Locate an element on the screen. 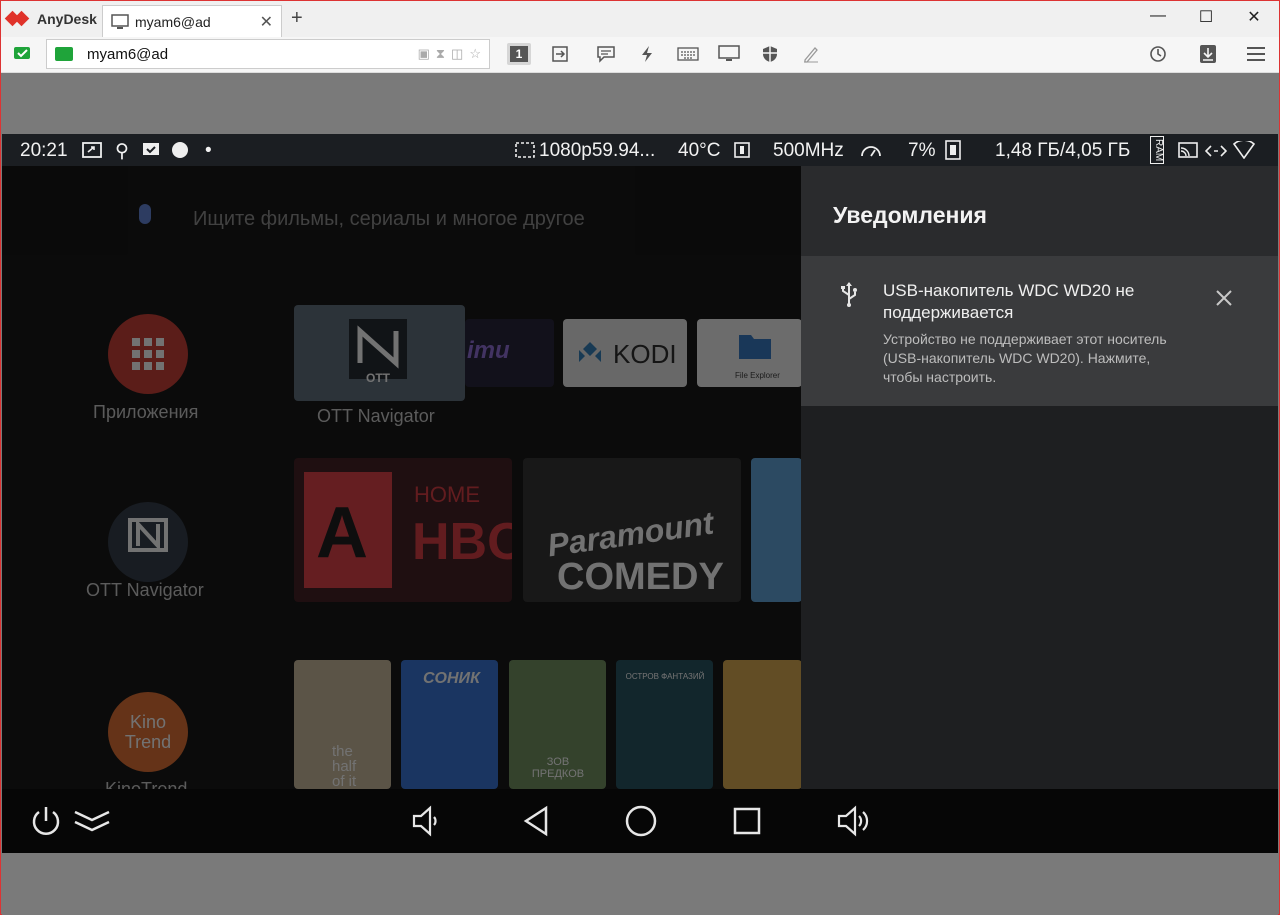  session-tab: myam6@ad ✕ is located at coordinates (192, 21).